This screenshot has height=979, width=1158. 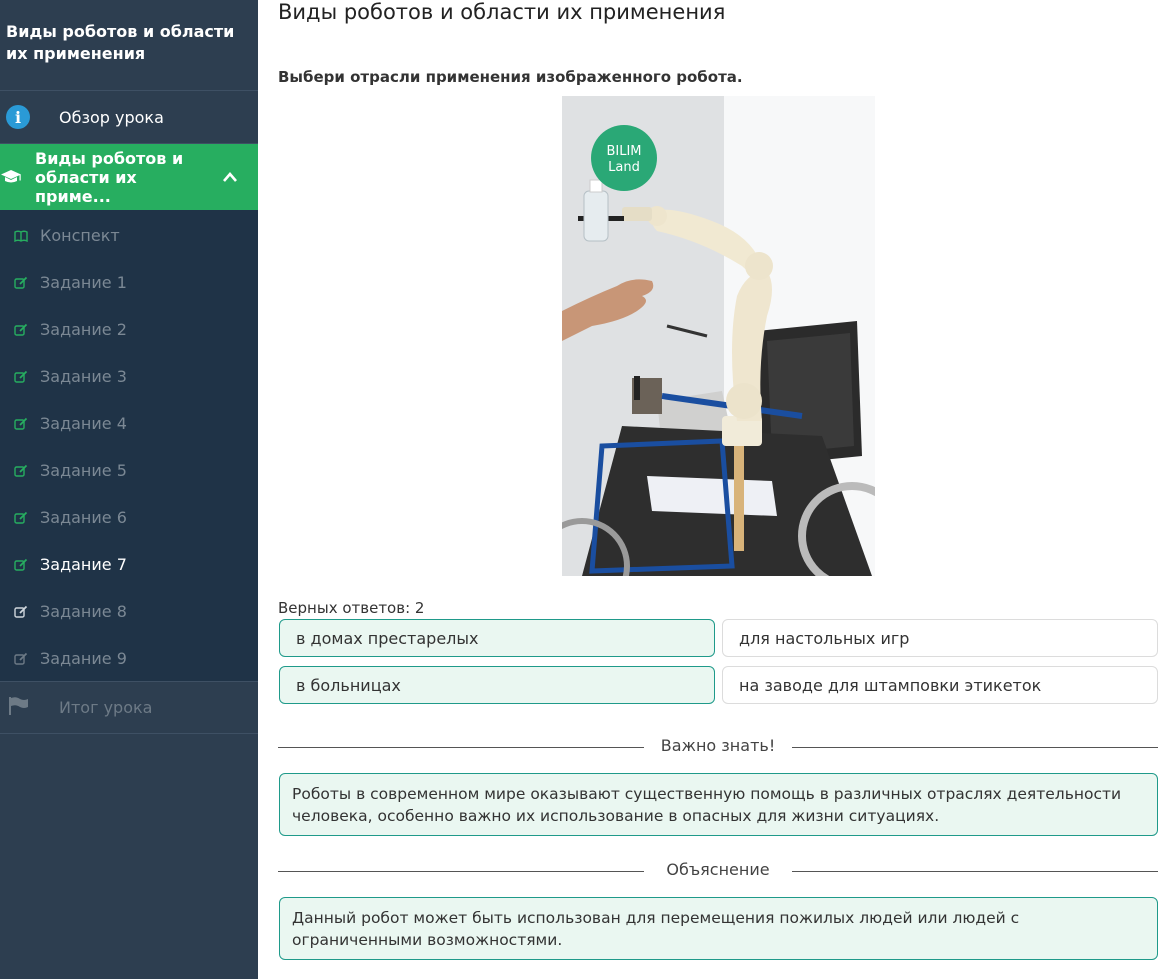 I want to click on important-divider: Важно знать!, so click(x=718, y=747).